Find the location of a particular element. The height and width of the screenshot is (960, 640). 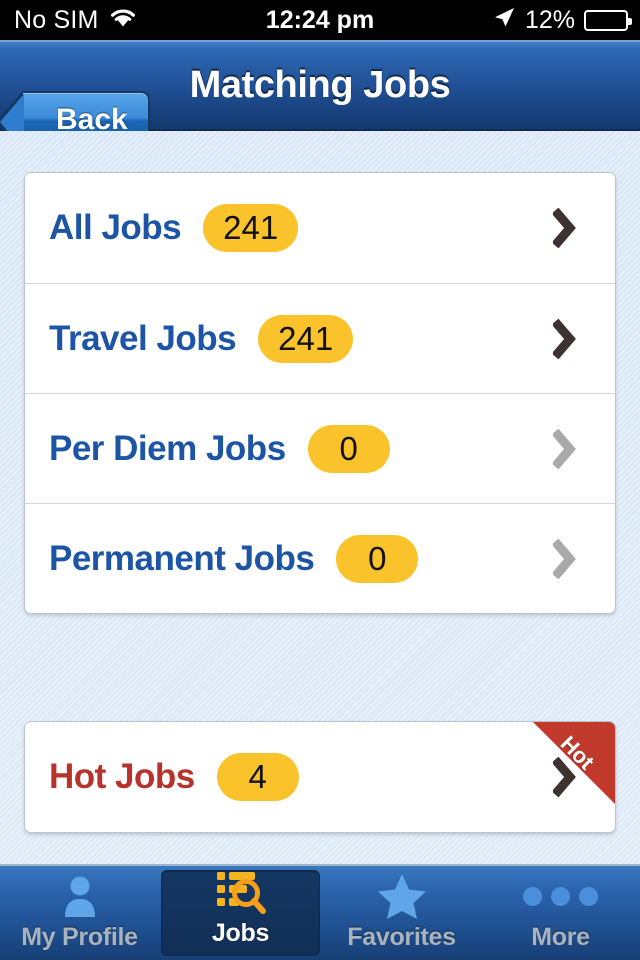

ellipsis-icon is located at coordinates (560, 896).